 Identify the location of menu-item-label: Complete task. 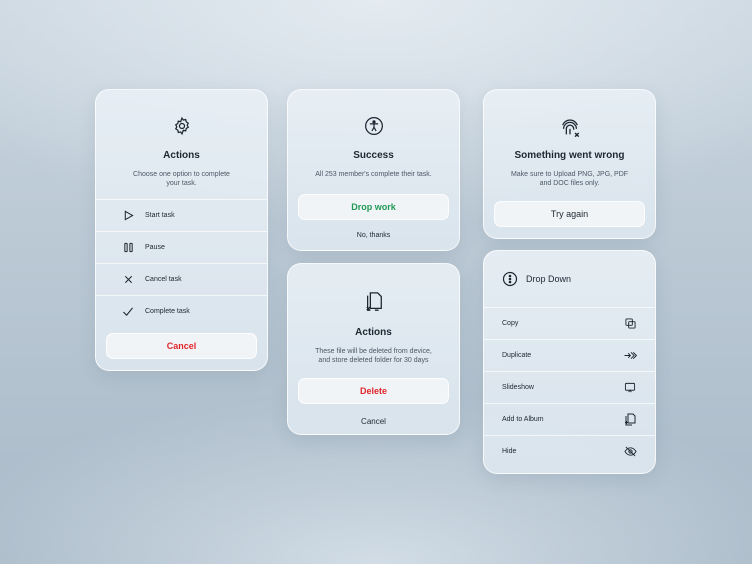
(167, 311).